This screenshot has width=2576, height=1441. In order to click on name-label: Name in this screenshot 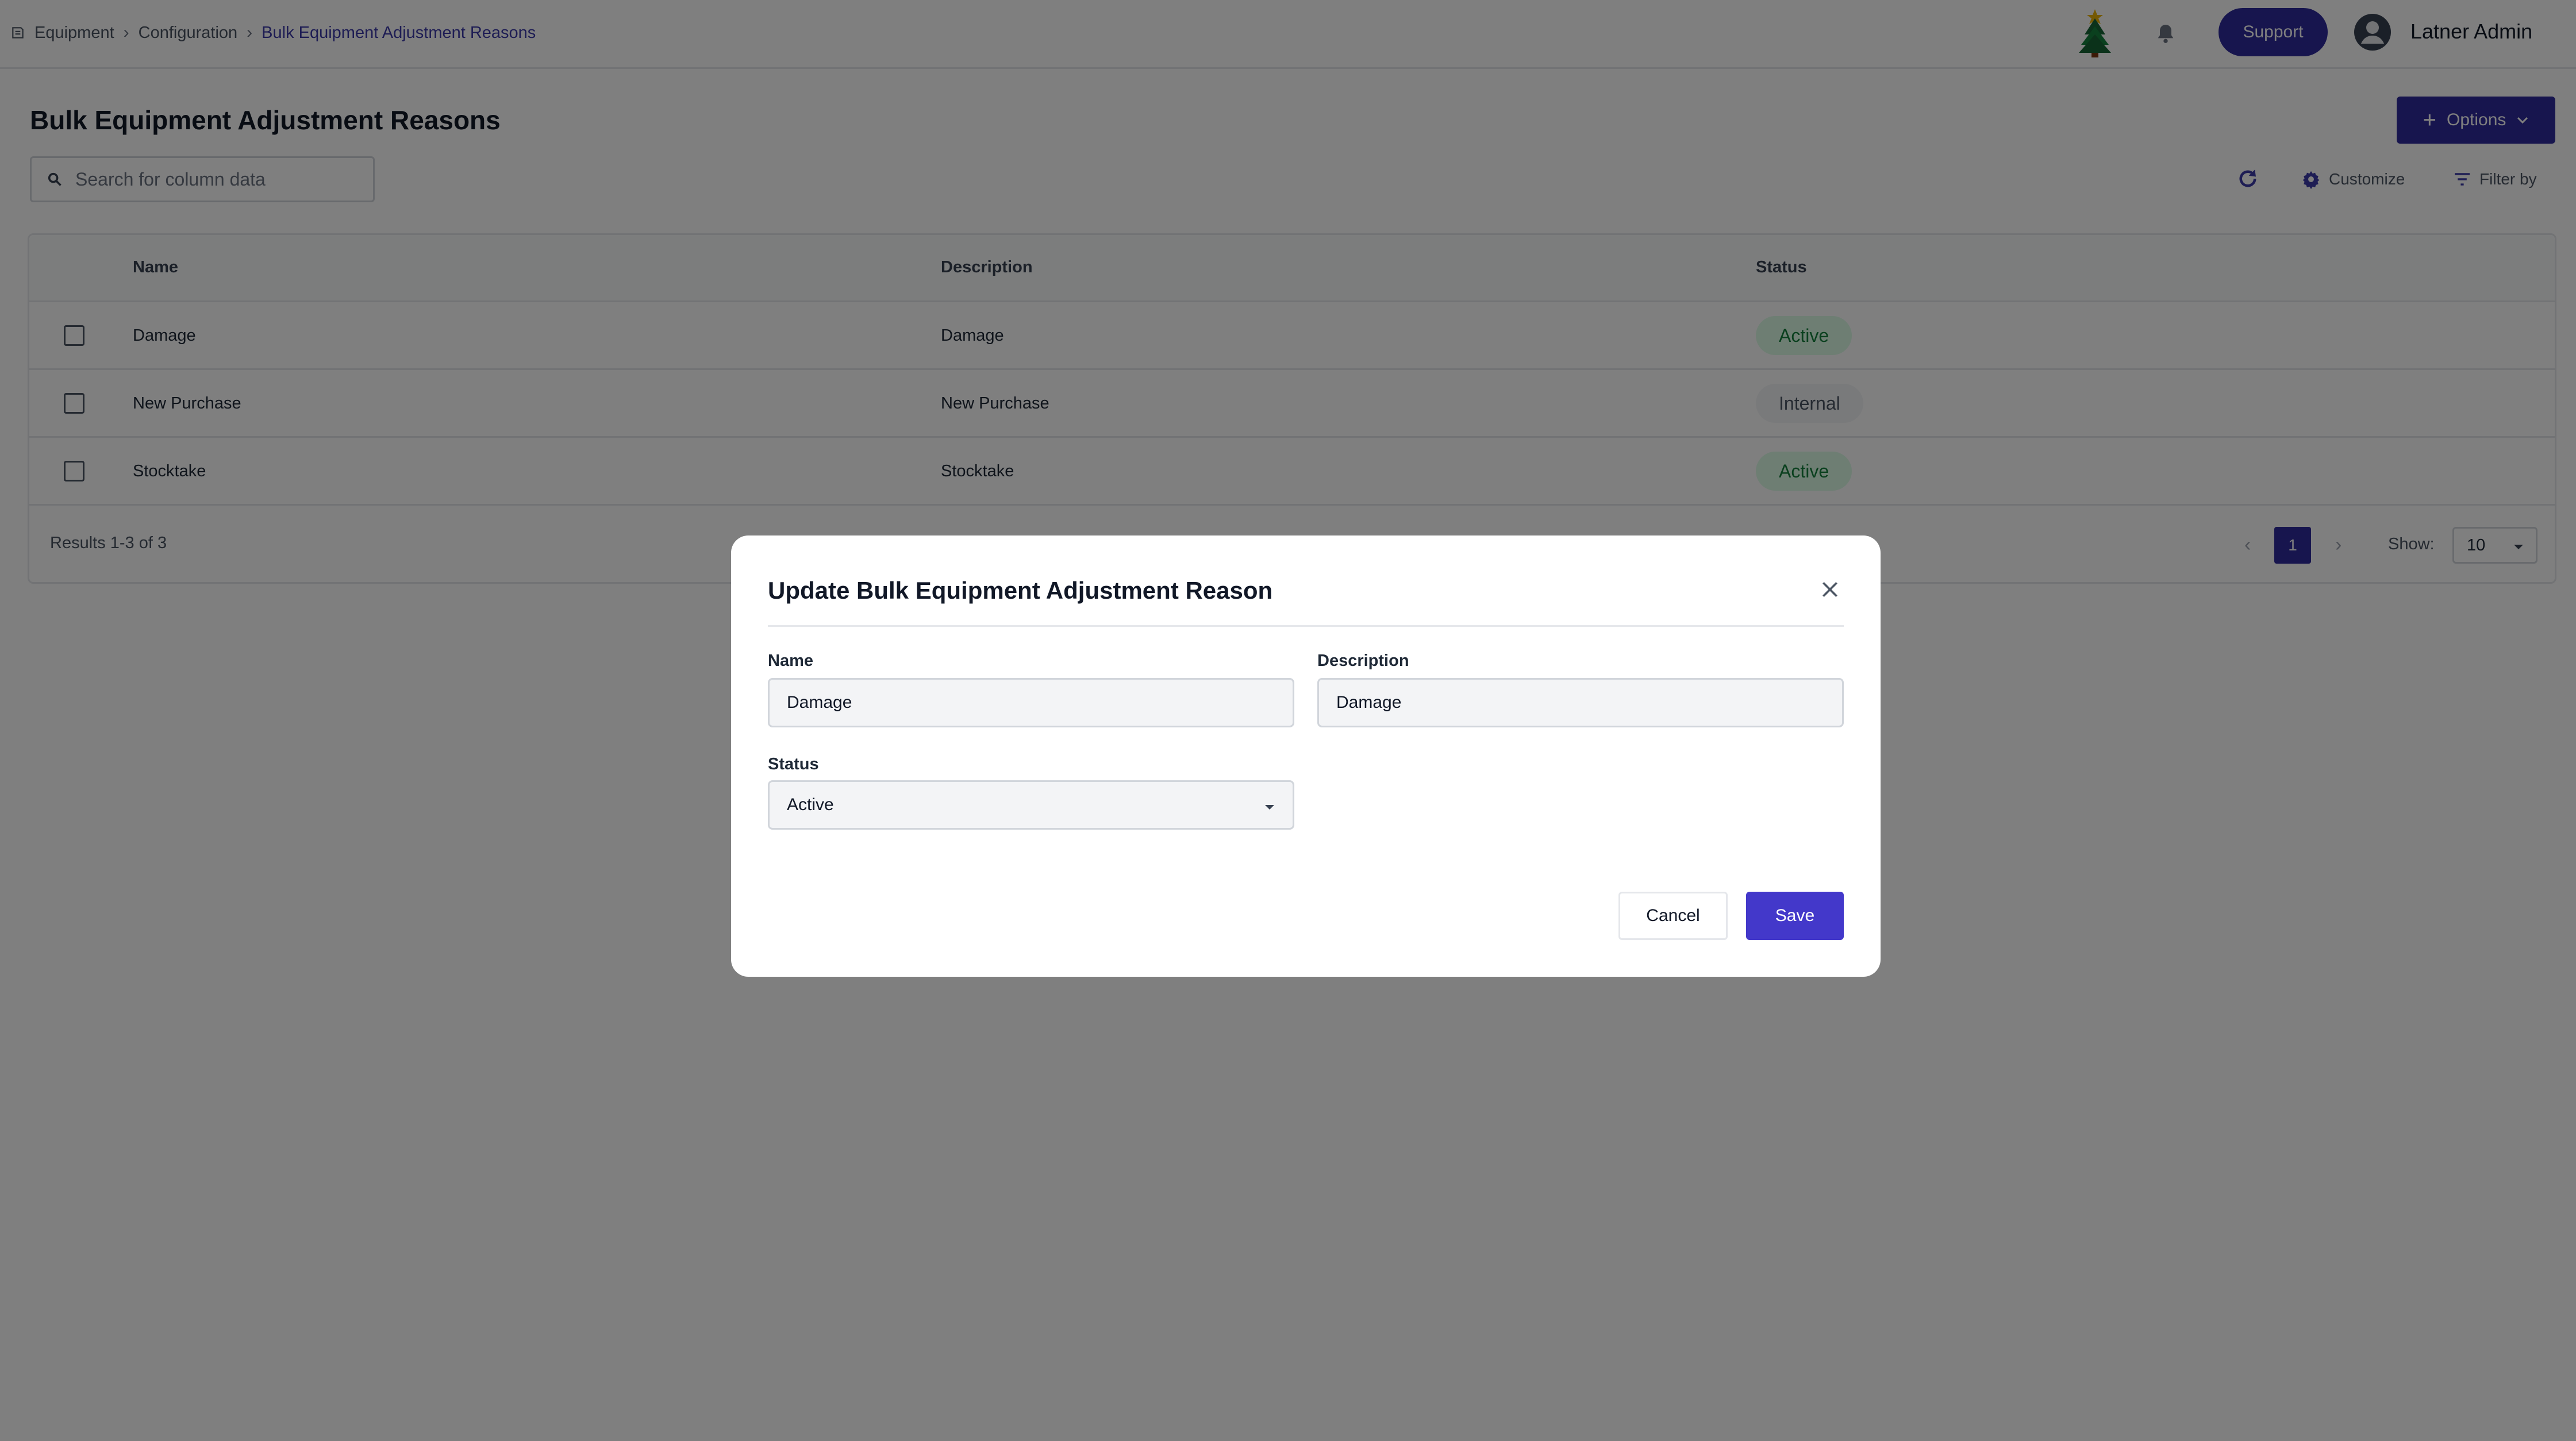, I will do `click(790, 661)`.